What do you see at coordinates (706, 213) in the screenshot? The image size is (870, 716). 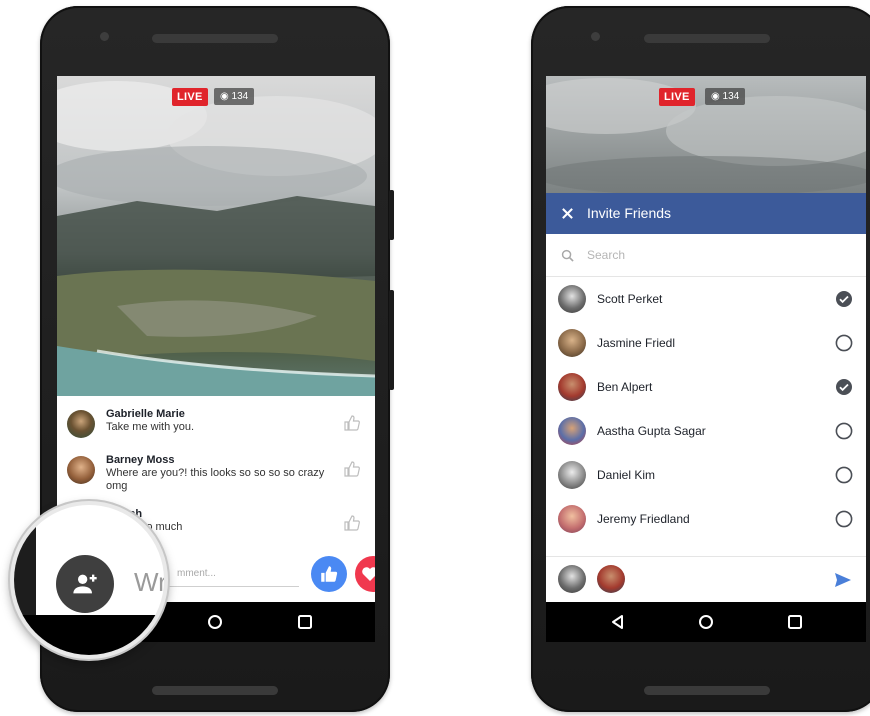 I see `invite-friends-header: Invite Friends` at bounding box center [706, 213].